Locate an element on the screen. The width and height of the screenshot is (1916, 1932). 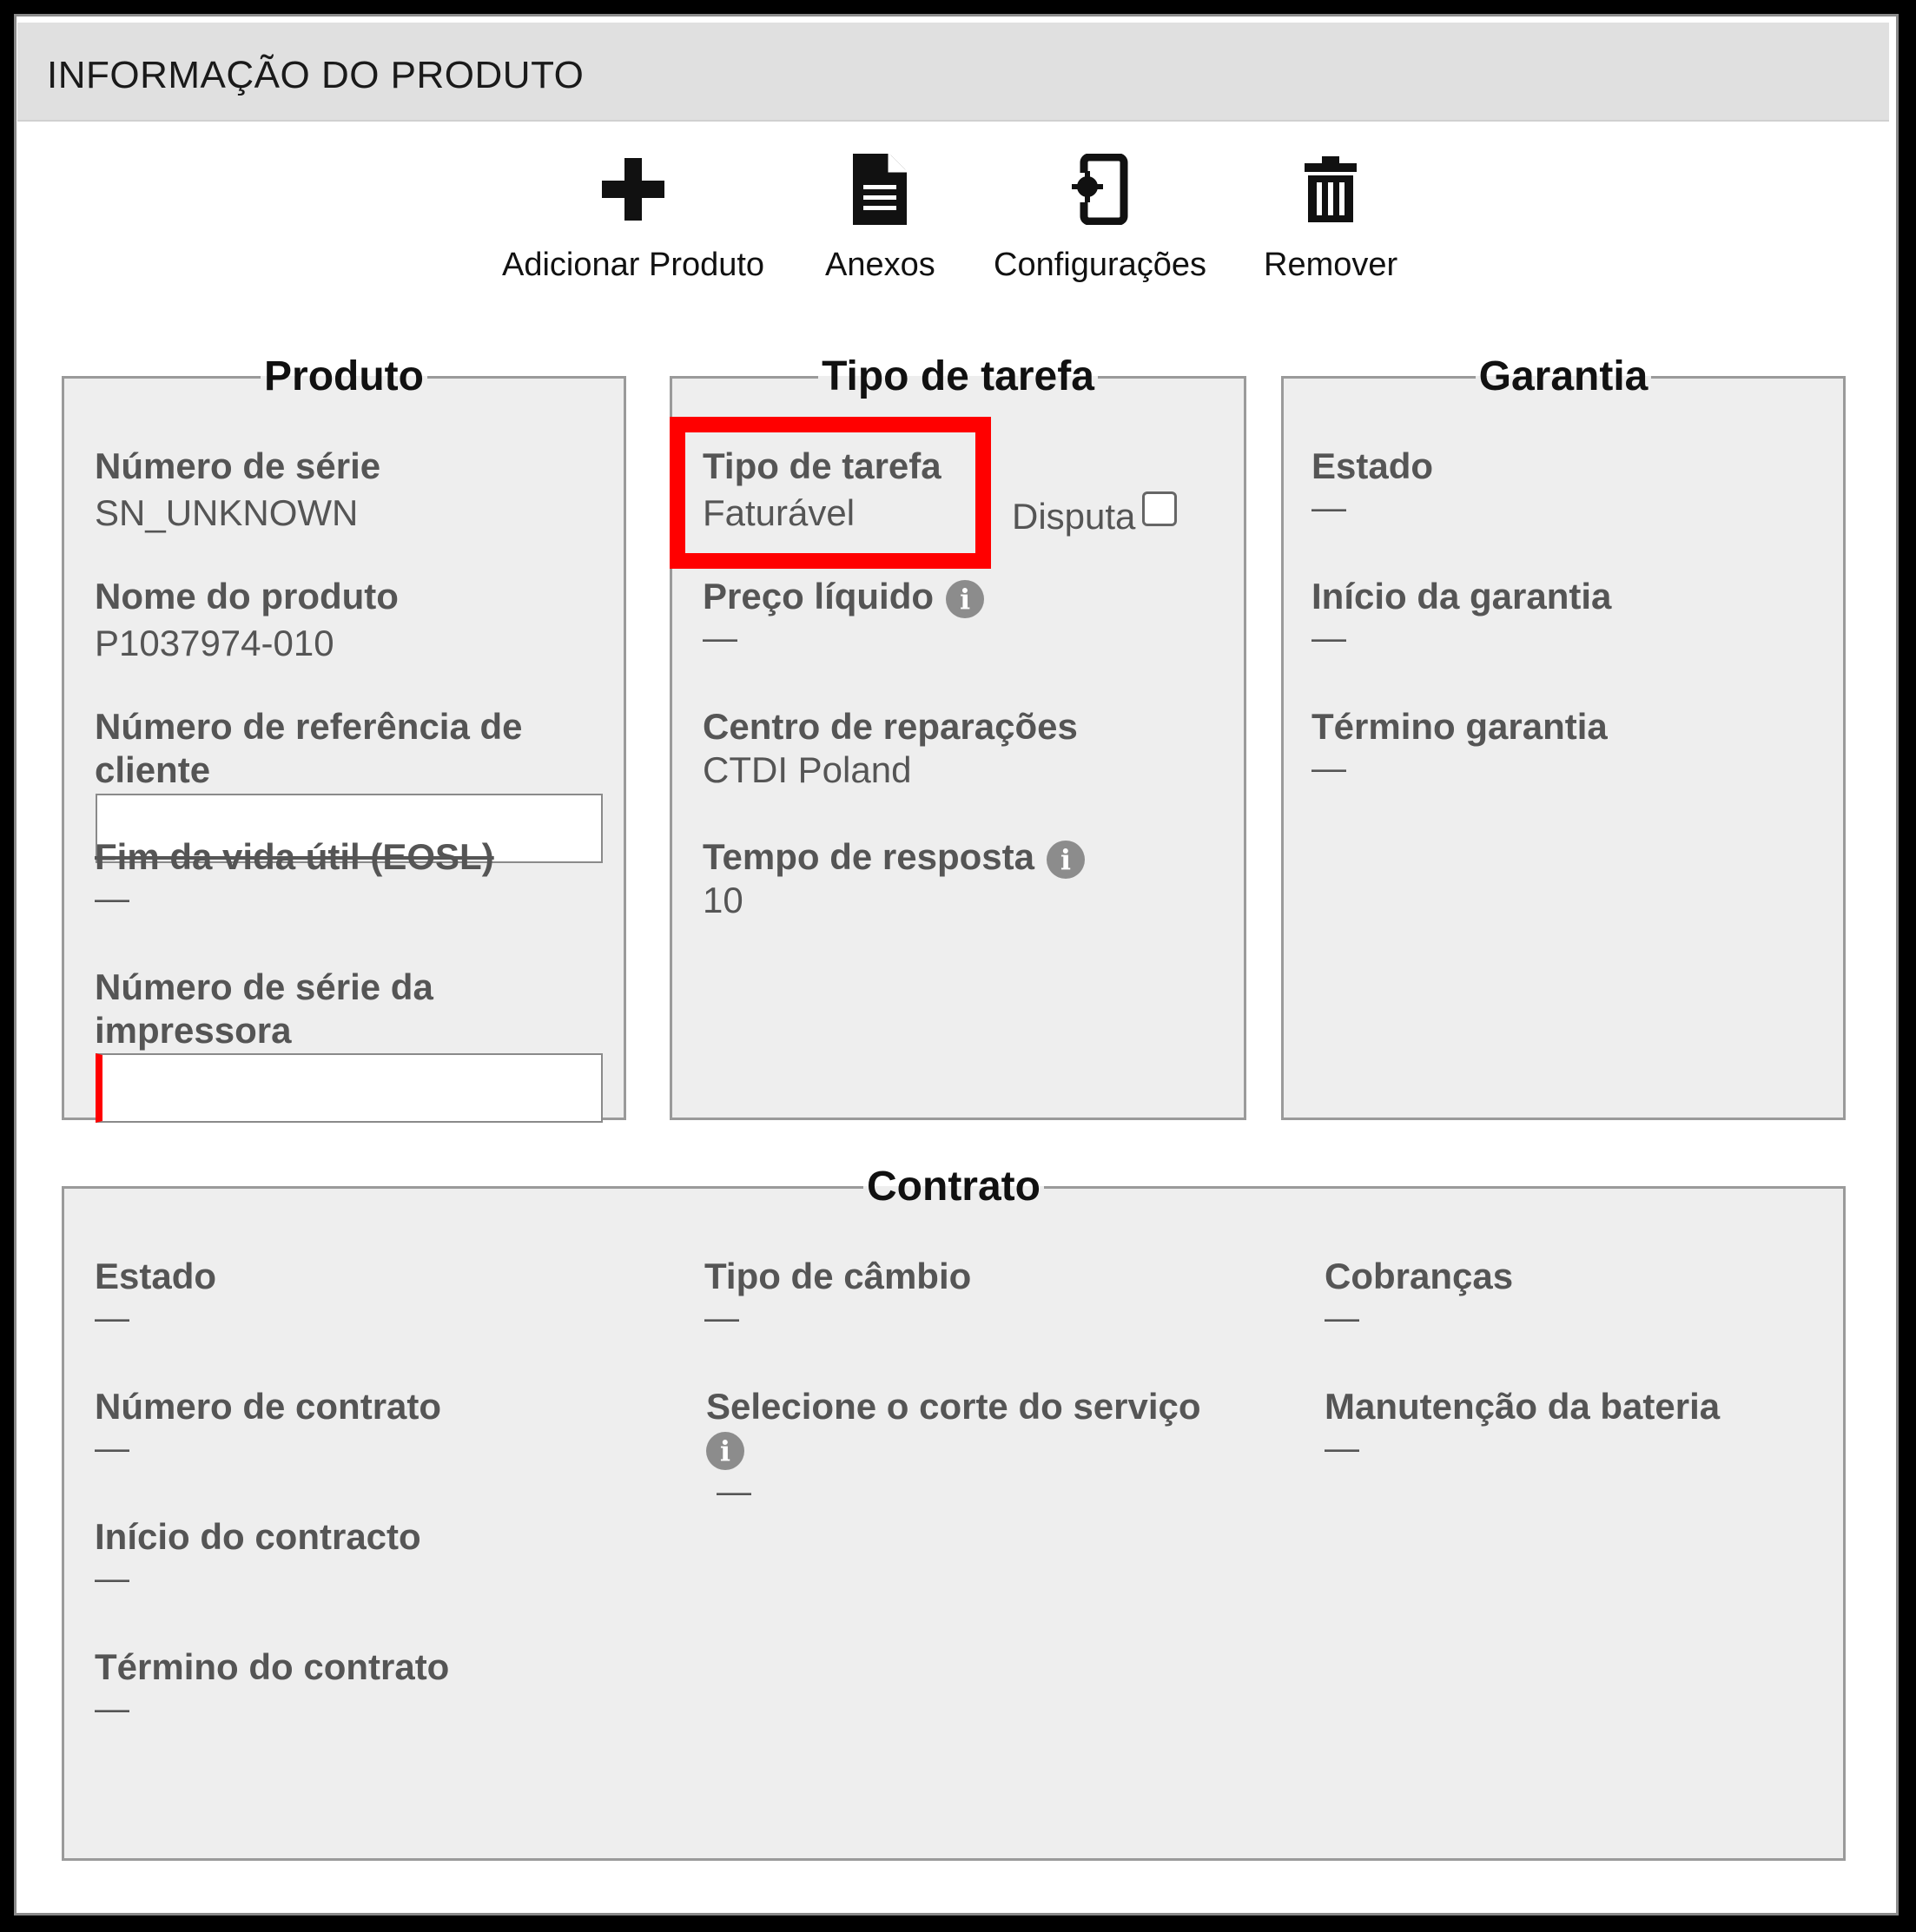
remove-button: Remover is located at coordinates (1330, 215).